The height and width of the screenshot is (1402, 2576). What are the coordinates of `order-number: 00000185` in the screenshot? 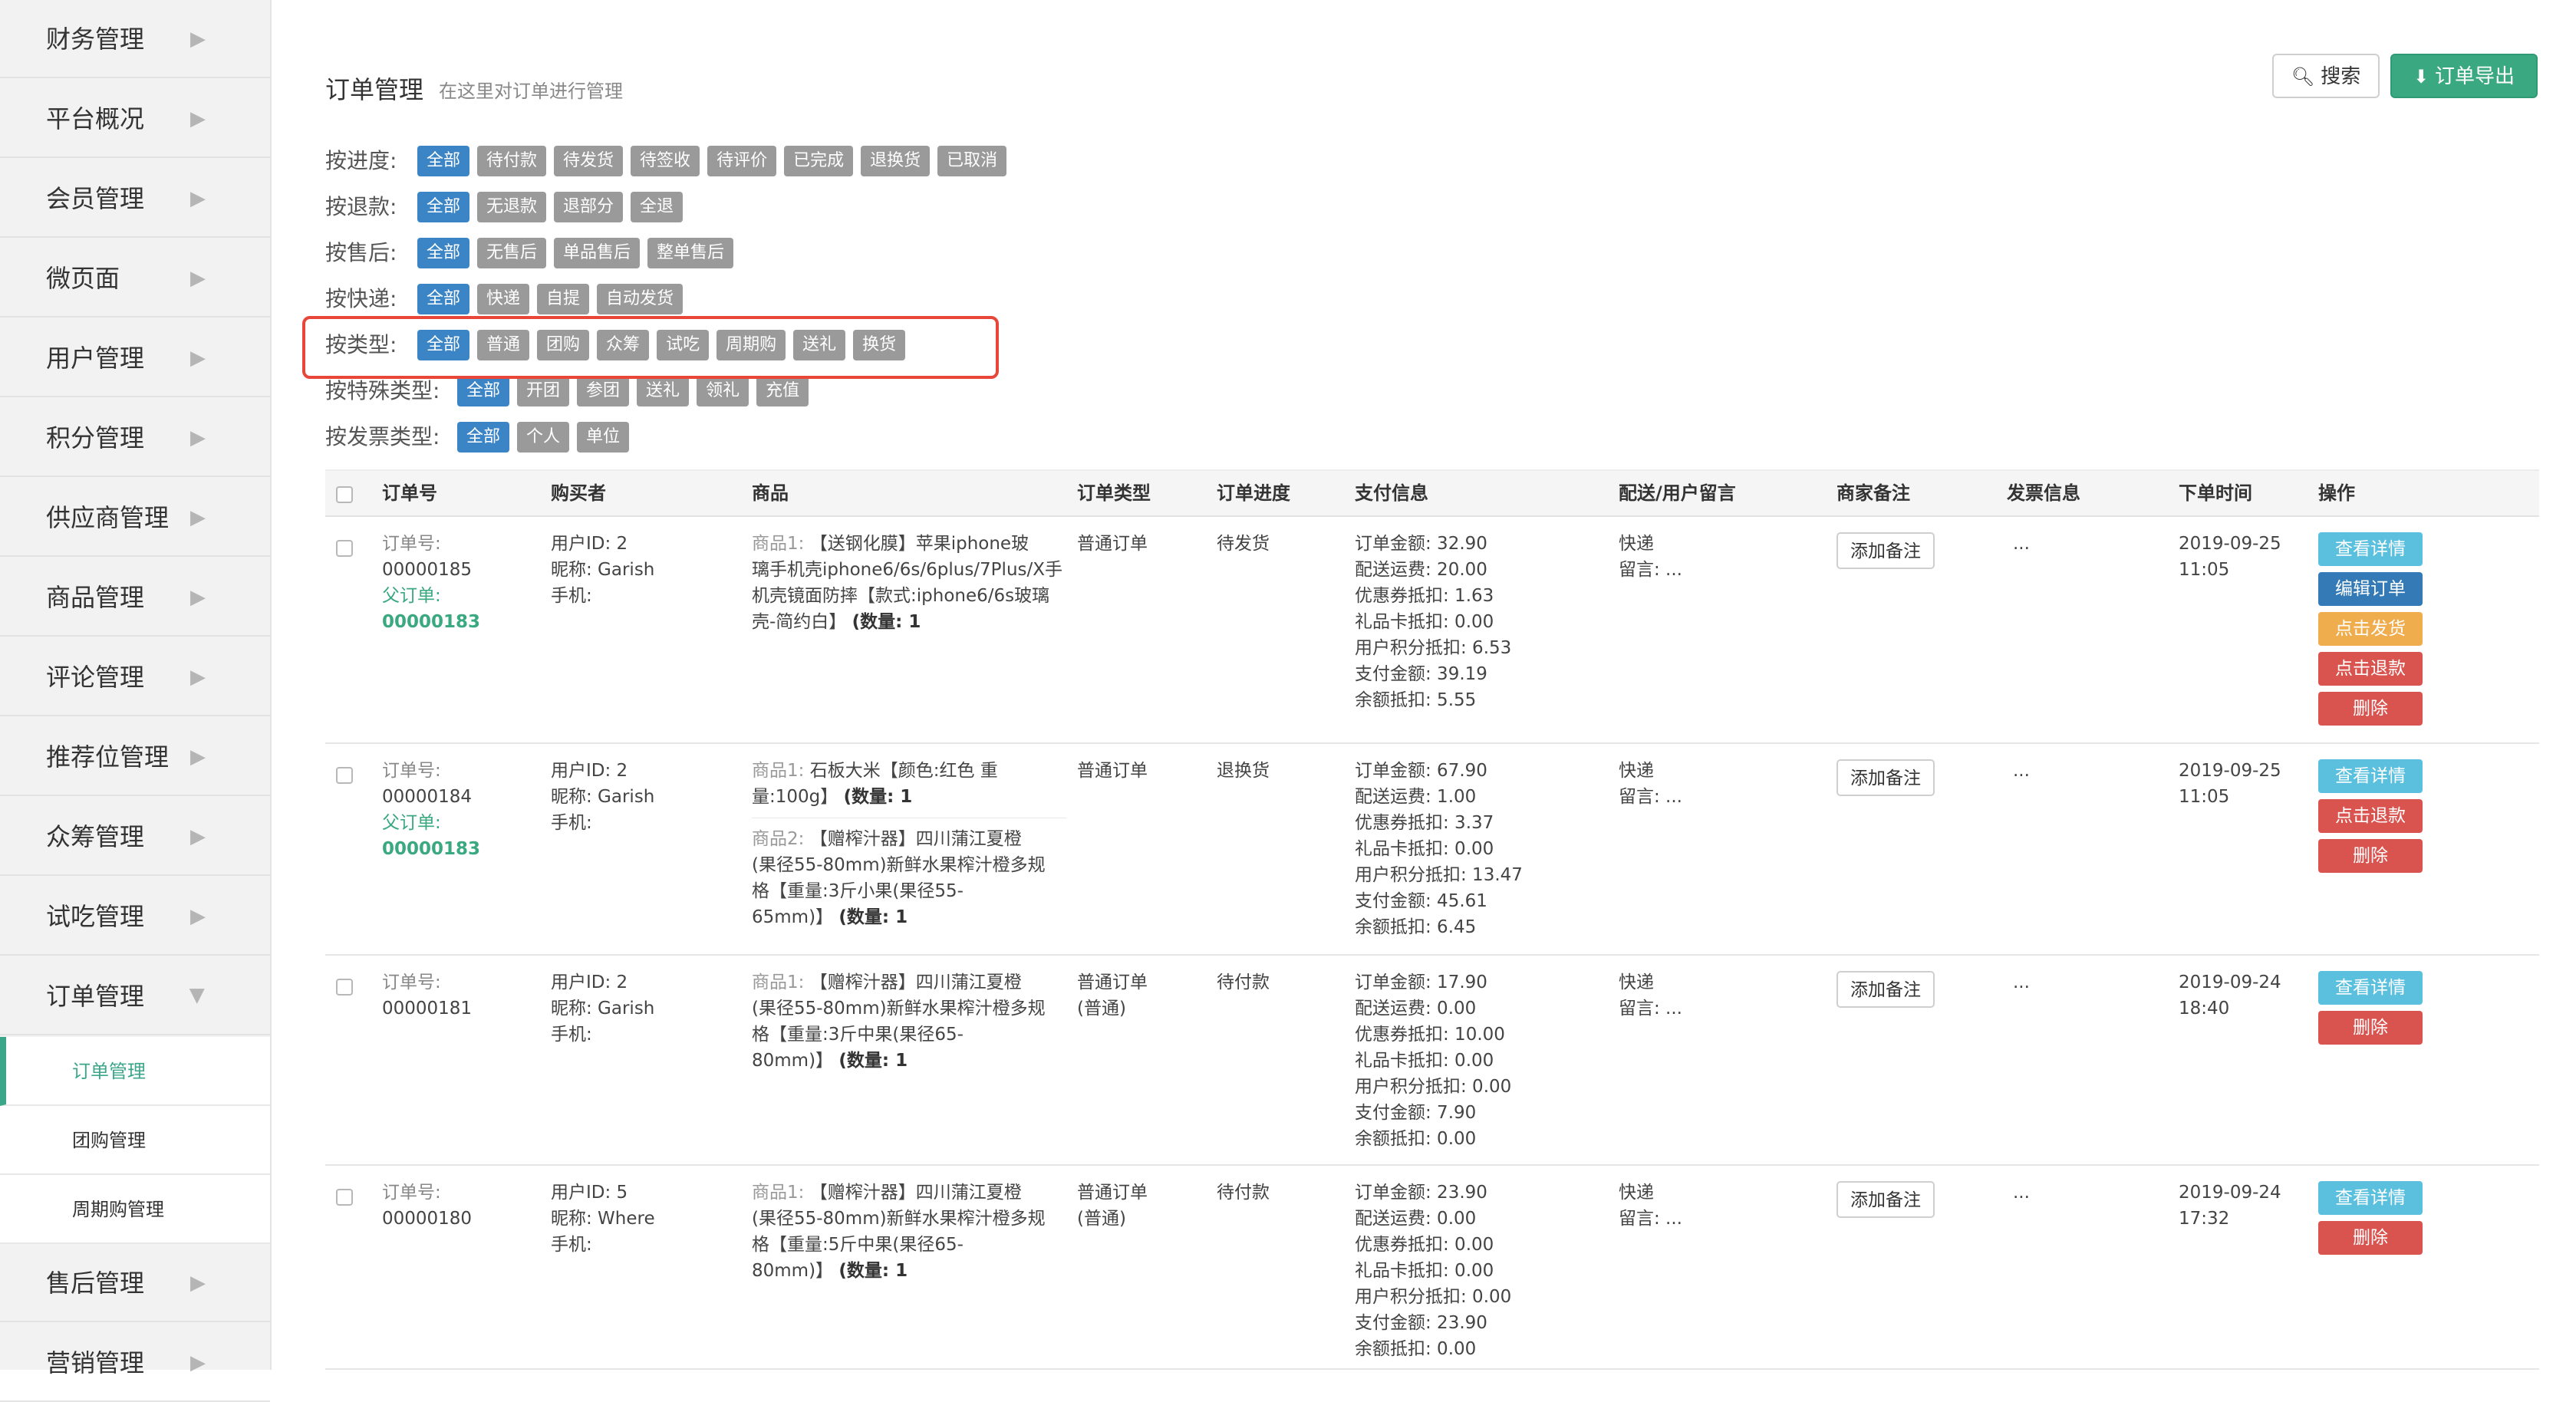 It's located at (427, 570).